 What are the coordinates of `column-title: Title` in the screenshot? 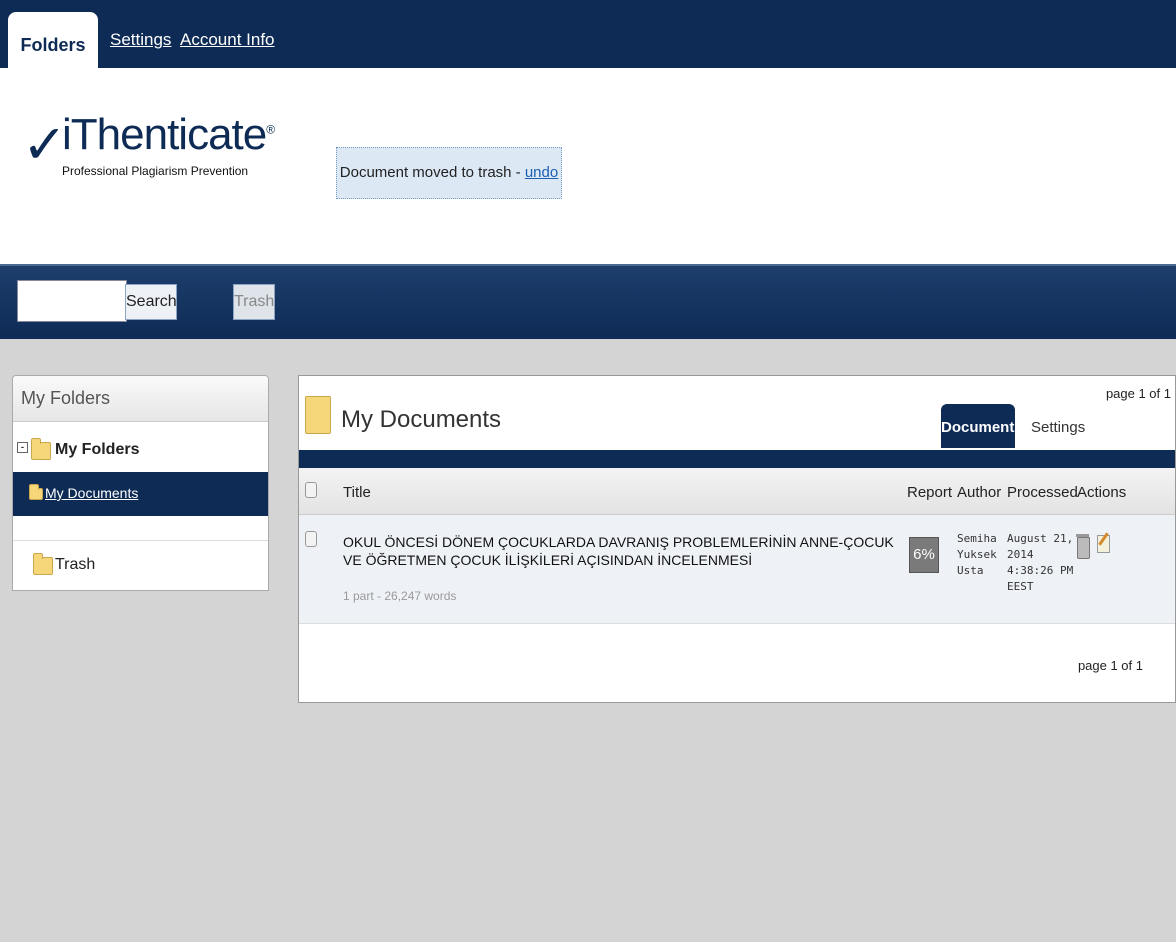 It's located at (357, 492).